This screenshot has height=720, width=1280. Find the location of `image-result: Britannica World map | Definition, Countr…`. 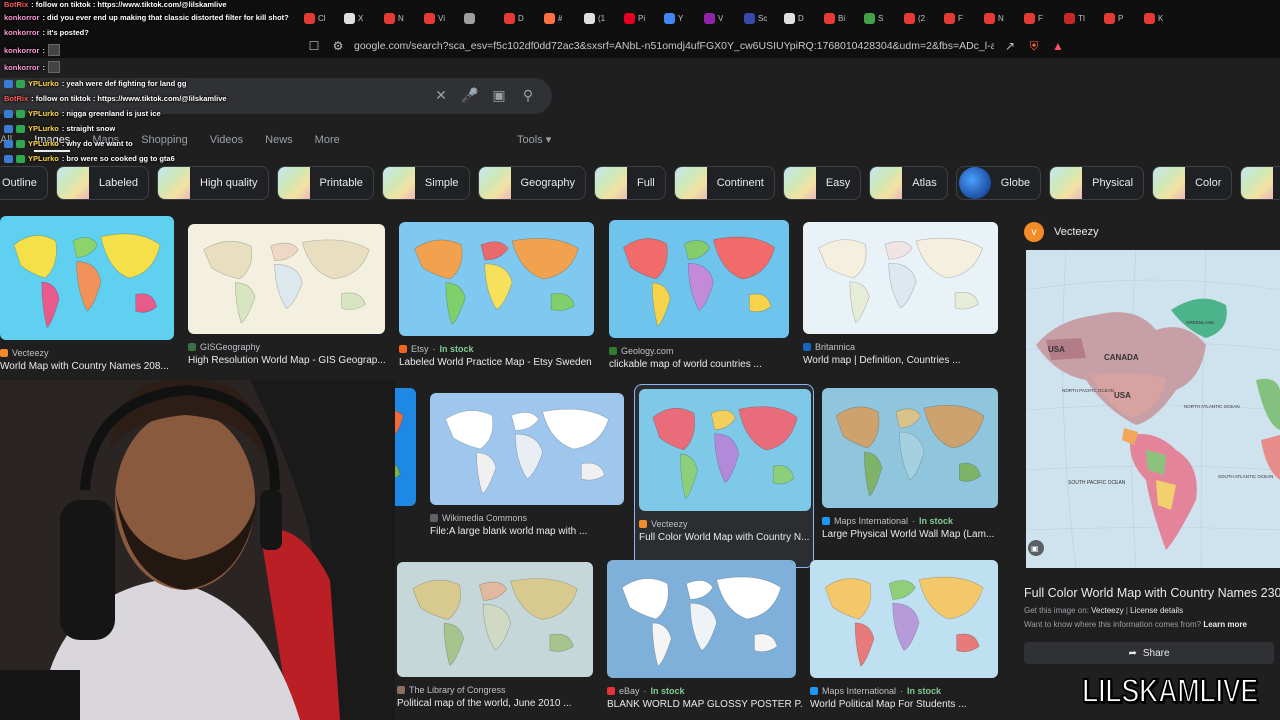

image-result: Britannica World map | Definition, Countr… is located at coordinates (900, 307).